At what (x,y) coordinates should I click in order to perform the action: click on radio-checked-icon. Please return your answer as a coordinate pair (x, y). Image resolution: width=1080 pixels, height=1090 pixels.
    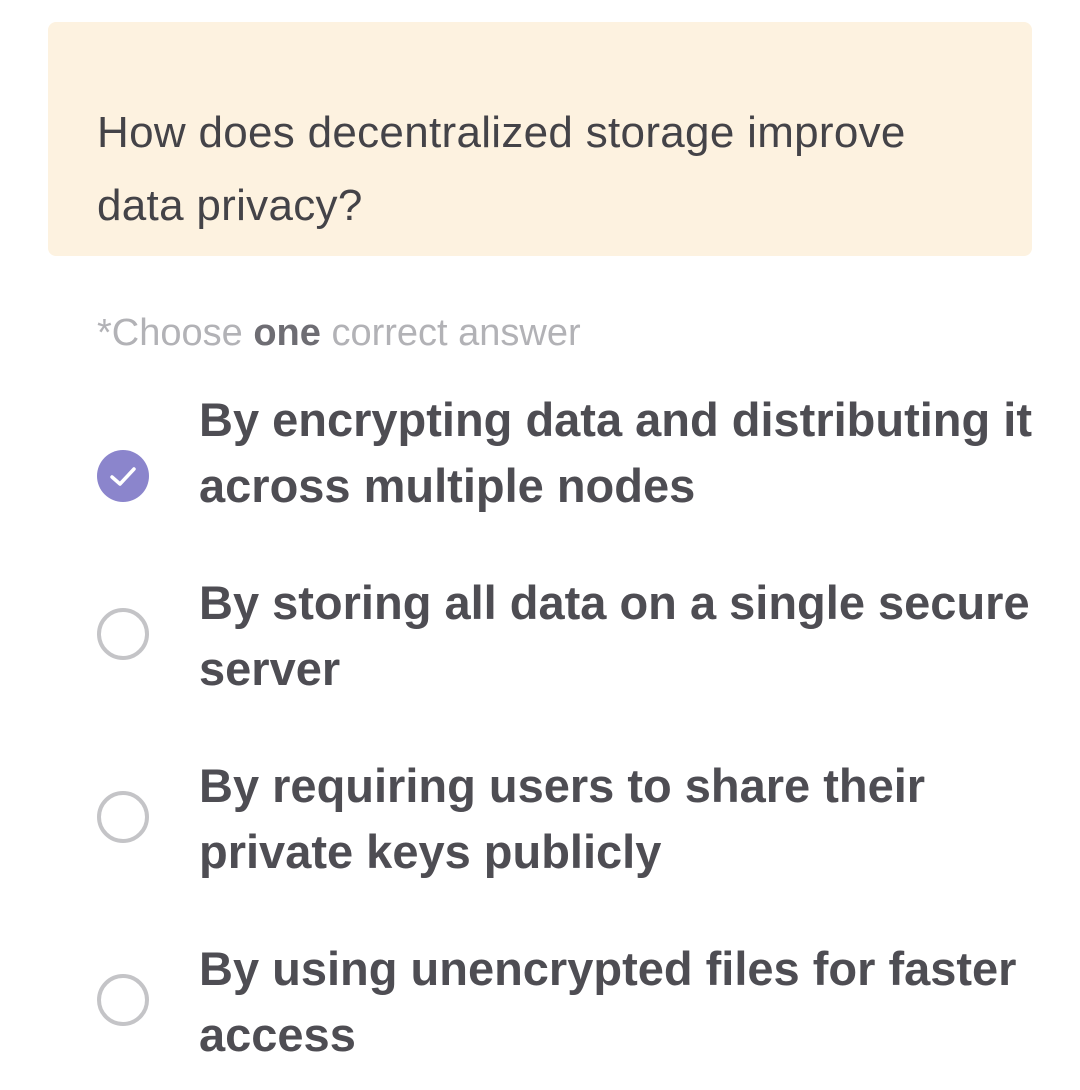
    Looking at the image, I should click on (123, 476).